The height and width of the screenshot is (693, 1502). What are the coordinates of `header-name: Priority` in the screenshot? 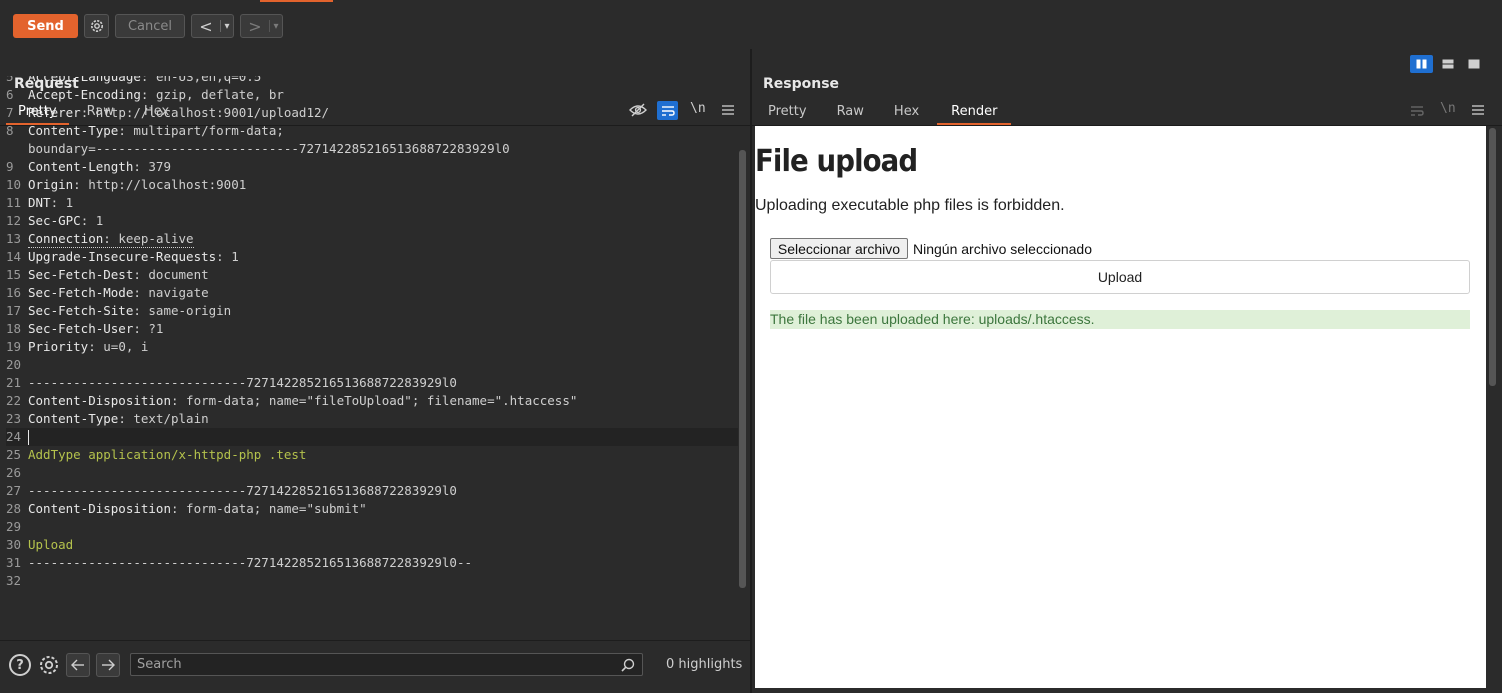 It's located at (58, 346).